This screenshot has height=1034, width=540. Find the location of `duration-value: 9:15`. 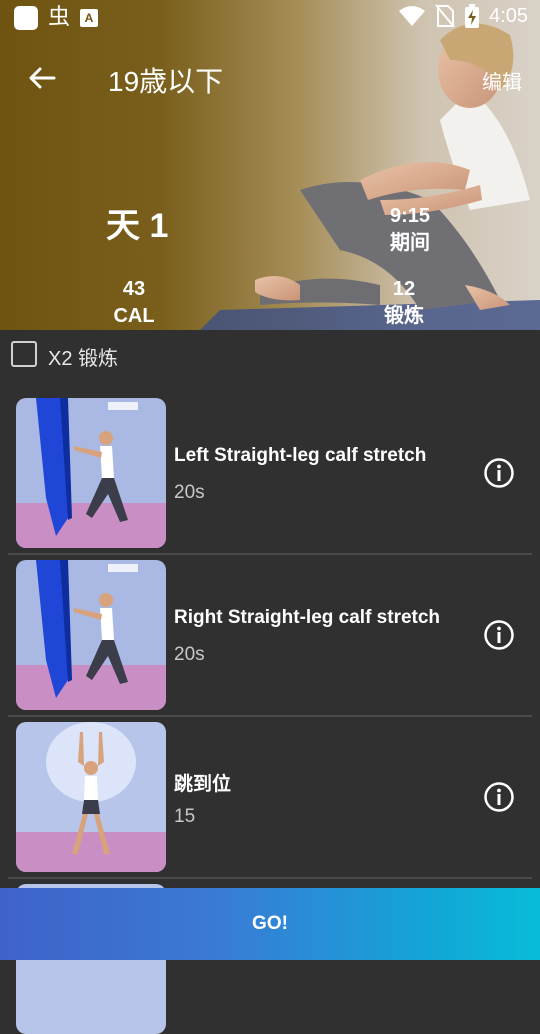

duration-value: 9:15 is located at coordinates (410, 216).